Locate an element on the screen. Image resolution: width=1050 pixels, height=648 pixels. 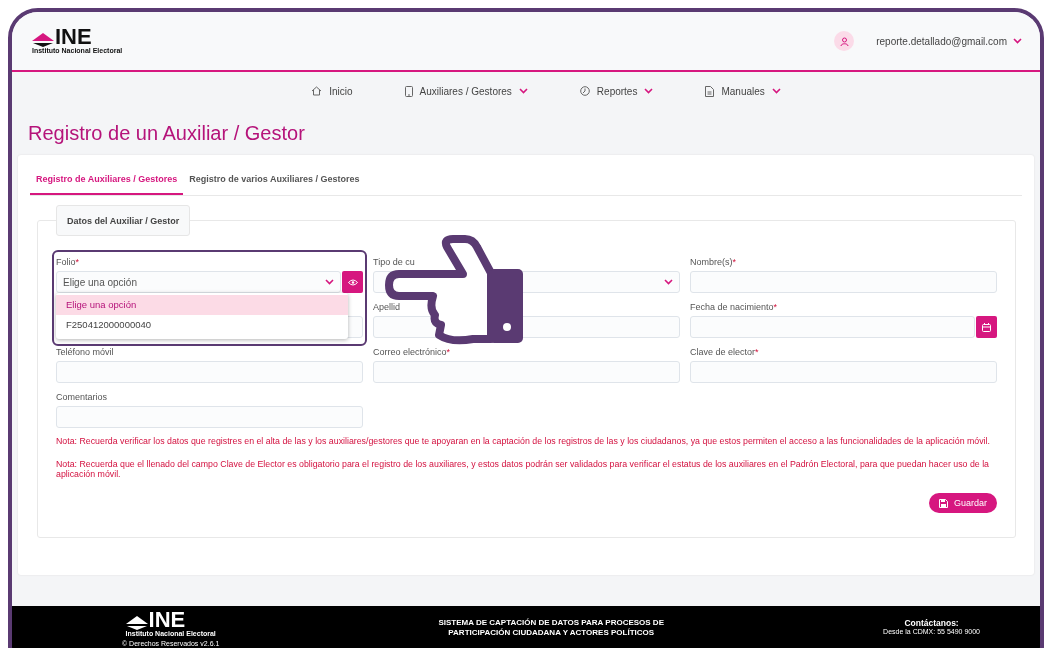
field-label: Comentarios is located at coordinates (82, 397).